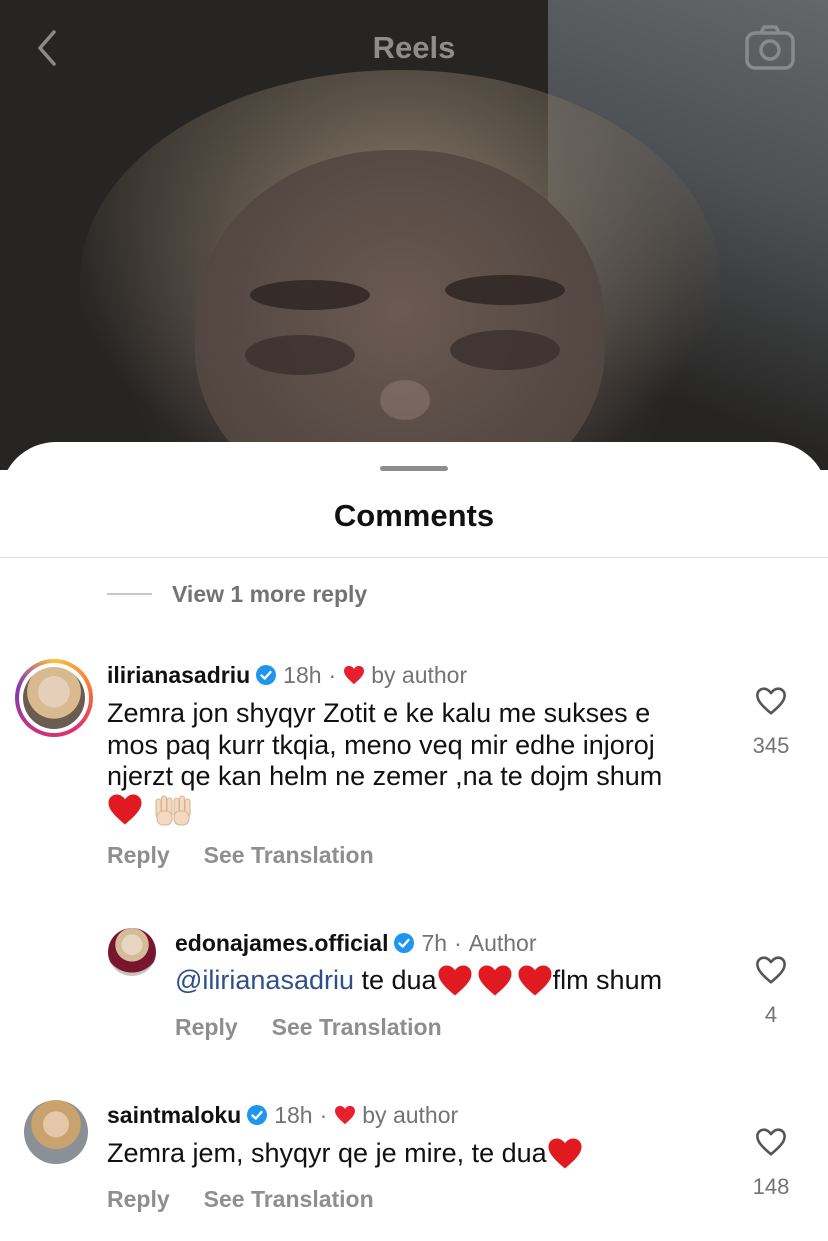 Image resolution: width=828 pixels, height=1241 pixels. I want to click on comment-text-part: Zemra jem, shyqyr qe je mire, te dua, so click(327, 1152).